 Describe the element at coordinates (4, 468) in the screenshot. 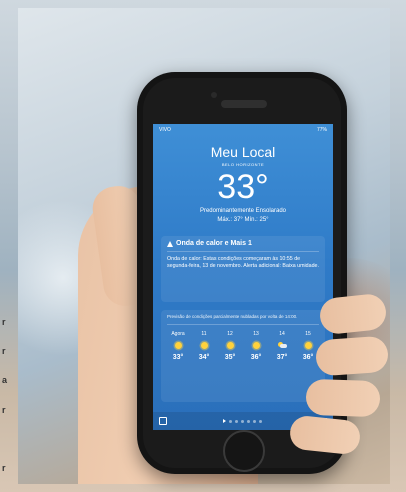

I see `left-edge-char-5: r` at that location.